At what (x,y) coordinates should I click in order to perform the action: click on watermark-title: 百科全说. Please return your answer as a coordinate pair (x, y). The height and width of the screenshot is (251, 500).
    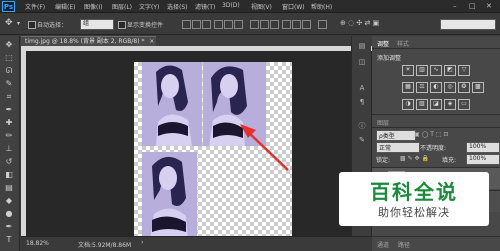
    Looking at the image, I should click on (414, 192).